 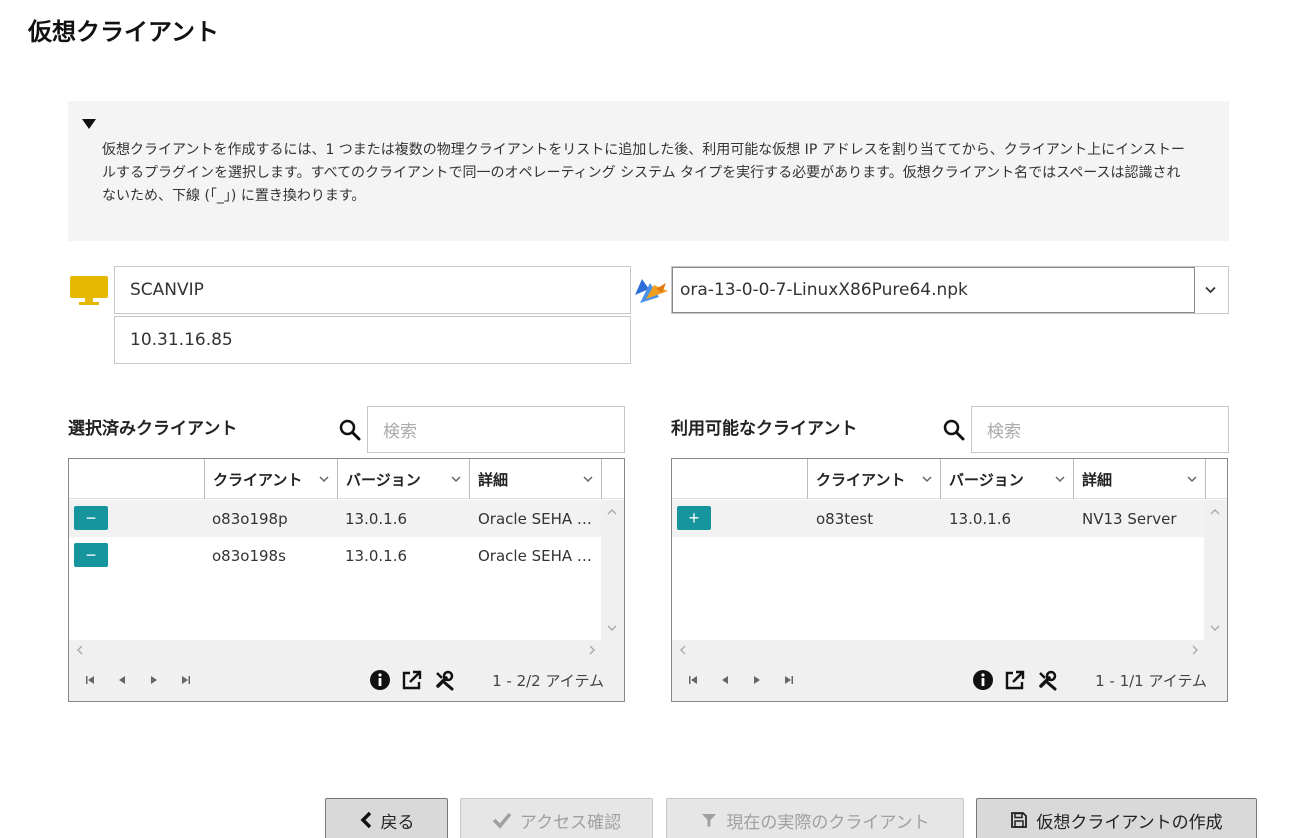 I want to click on plugin-icon, so click(x=651, y=291).